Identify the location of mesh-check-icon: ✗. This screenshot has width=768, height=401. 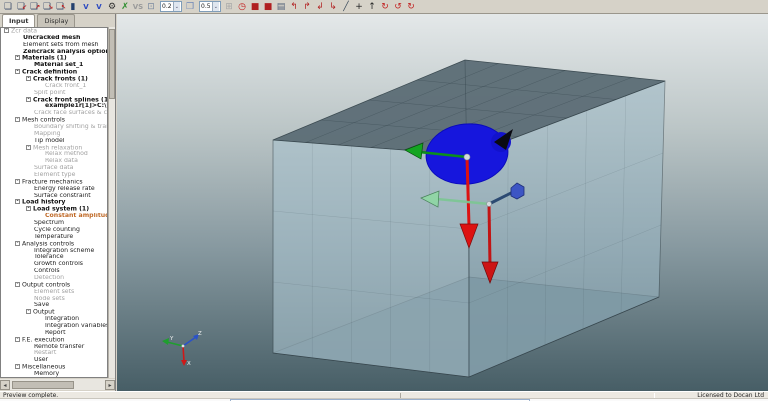
(125, 7).